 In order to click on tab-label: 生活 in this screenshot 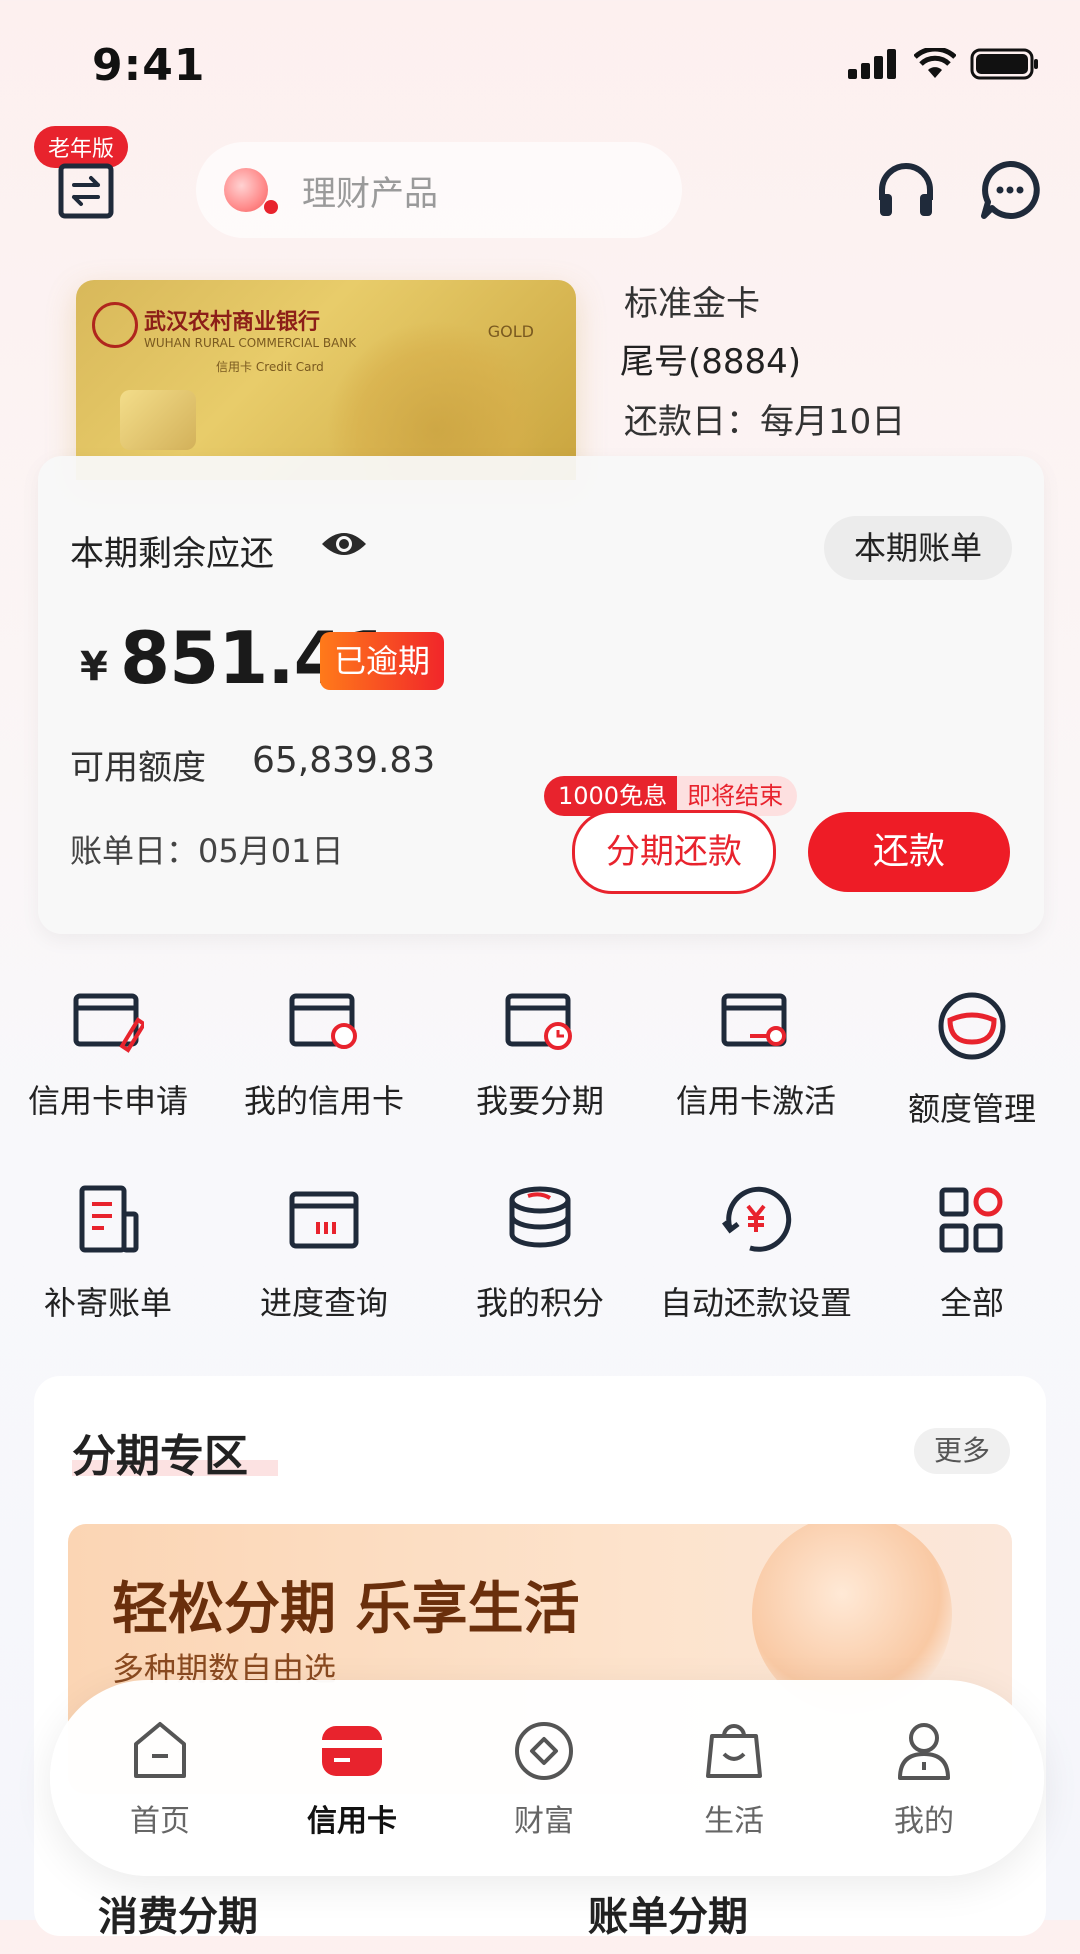, I will do `click(734, 1821)`.